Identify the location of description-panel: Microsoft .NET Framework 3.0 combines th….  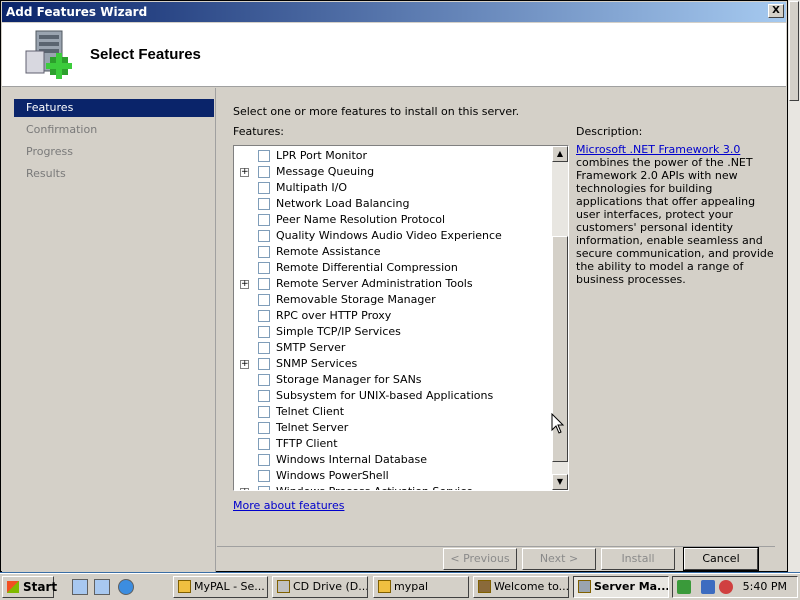
(676, 214).